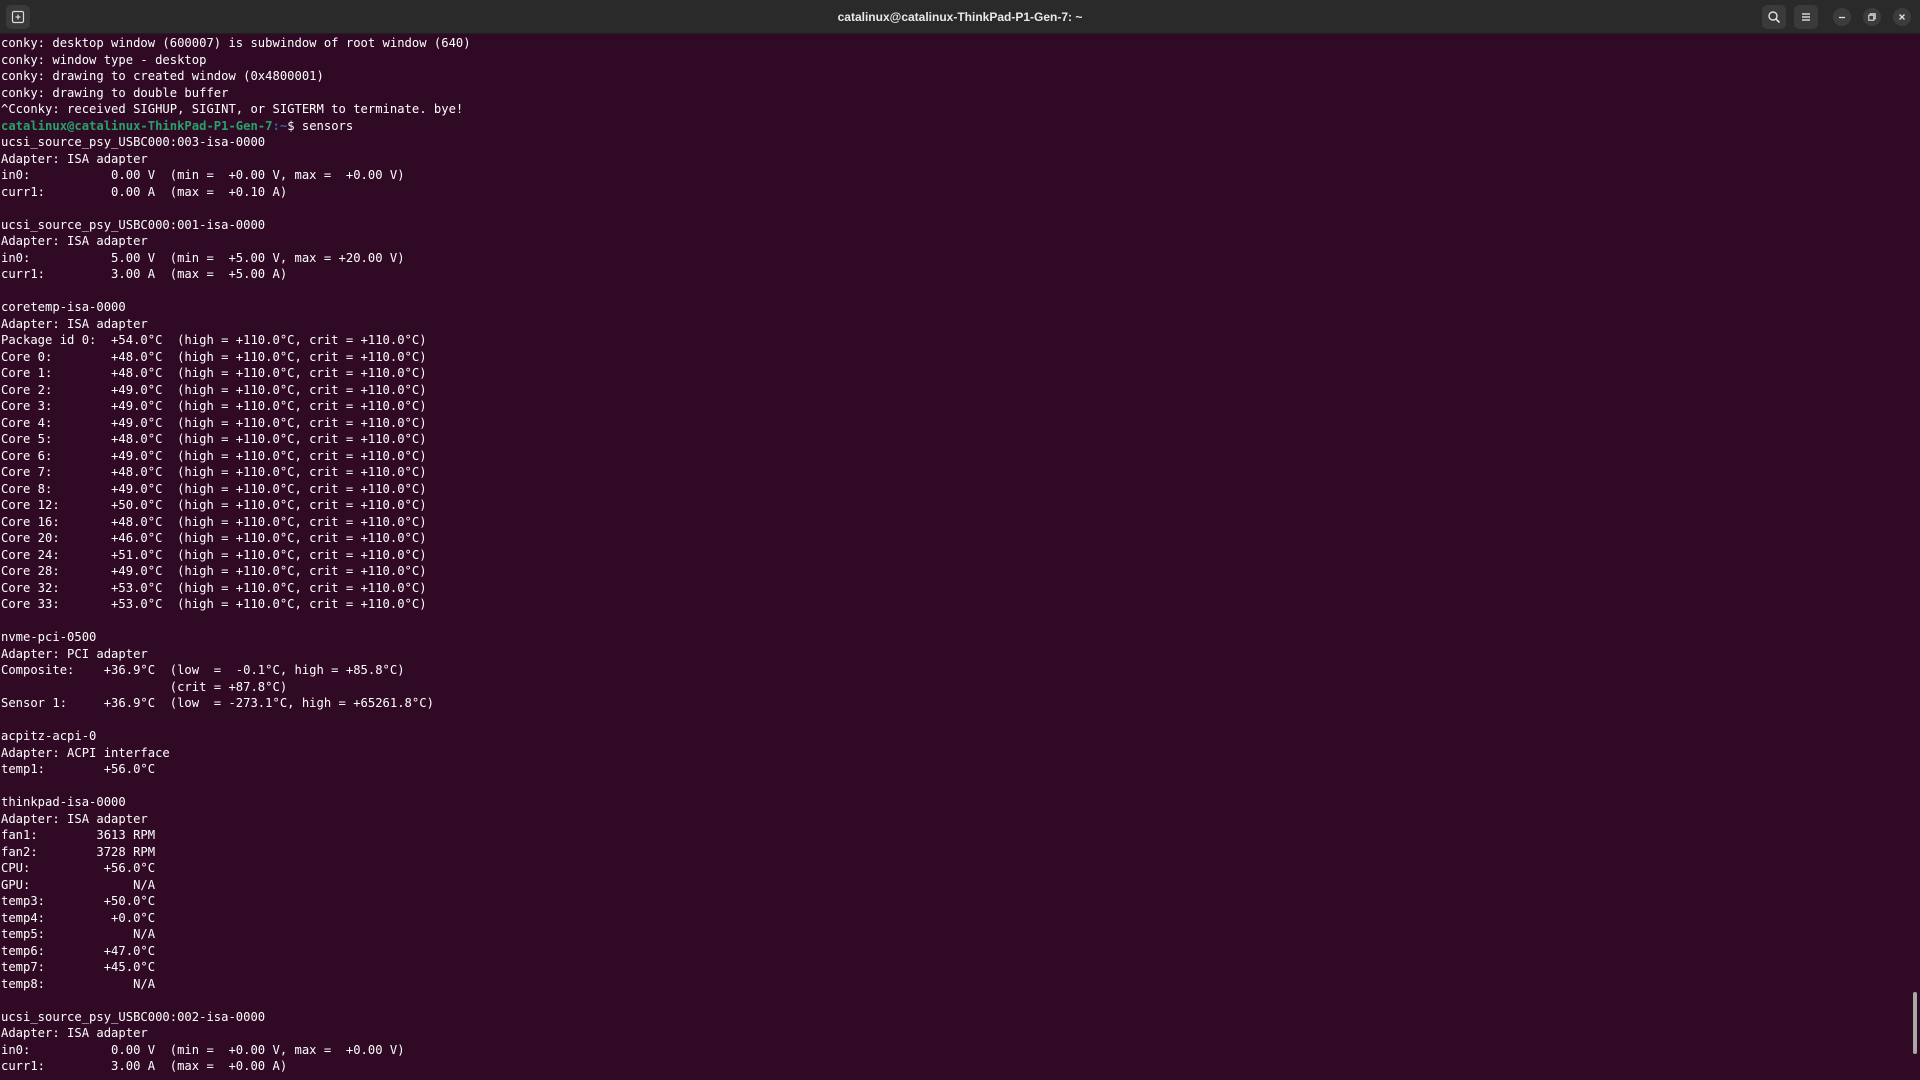 This screenshot has height=1080, width=1920. I want to click on maximize-icon, so click(1872, 17).